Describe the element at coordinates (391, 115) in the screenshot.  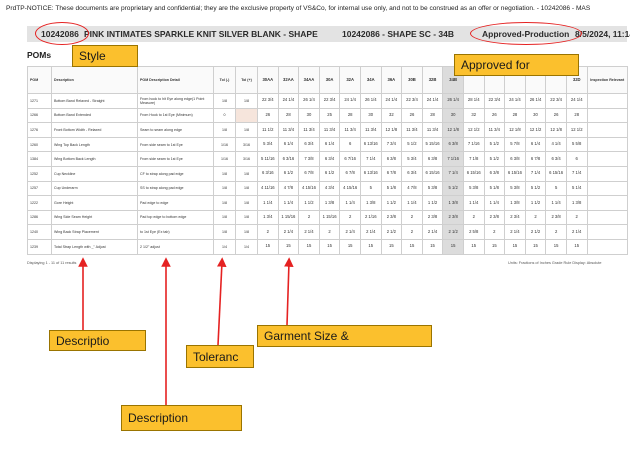
I see `size-value-cell: 32` at that location.